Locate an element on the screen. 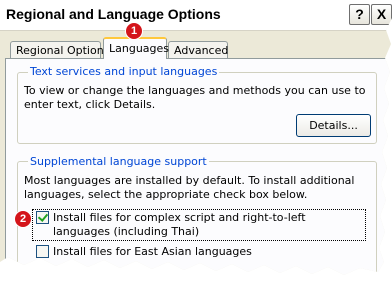 The image size is (392, 298). text-services-legend: Text services and input languages is located at coordinates (124, 71).